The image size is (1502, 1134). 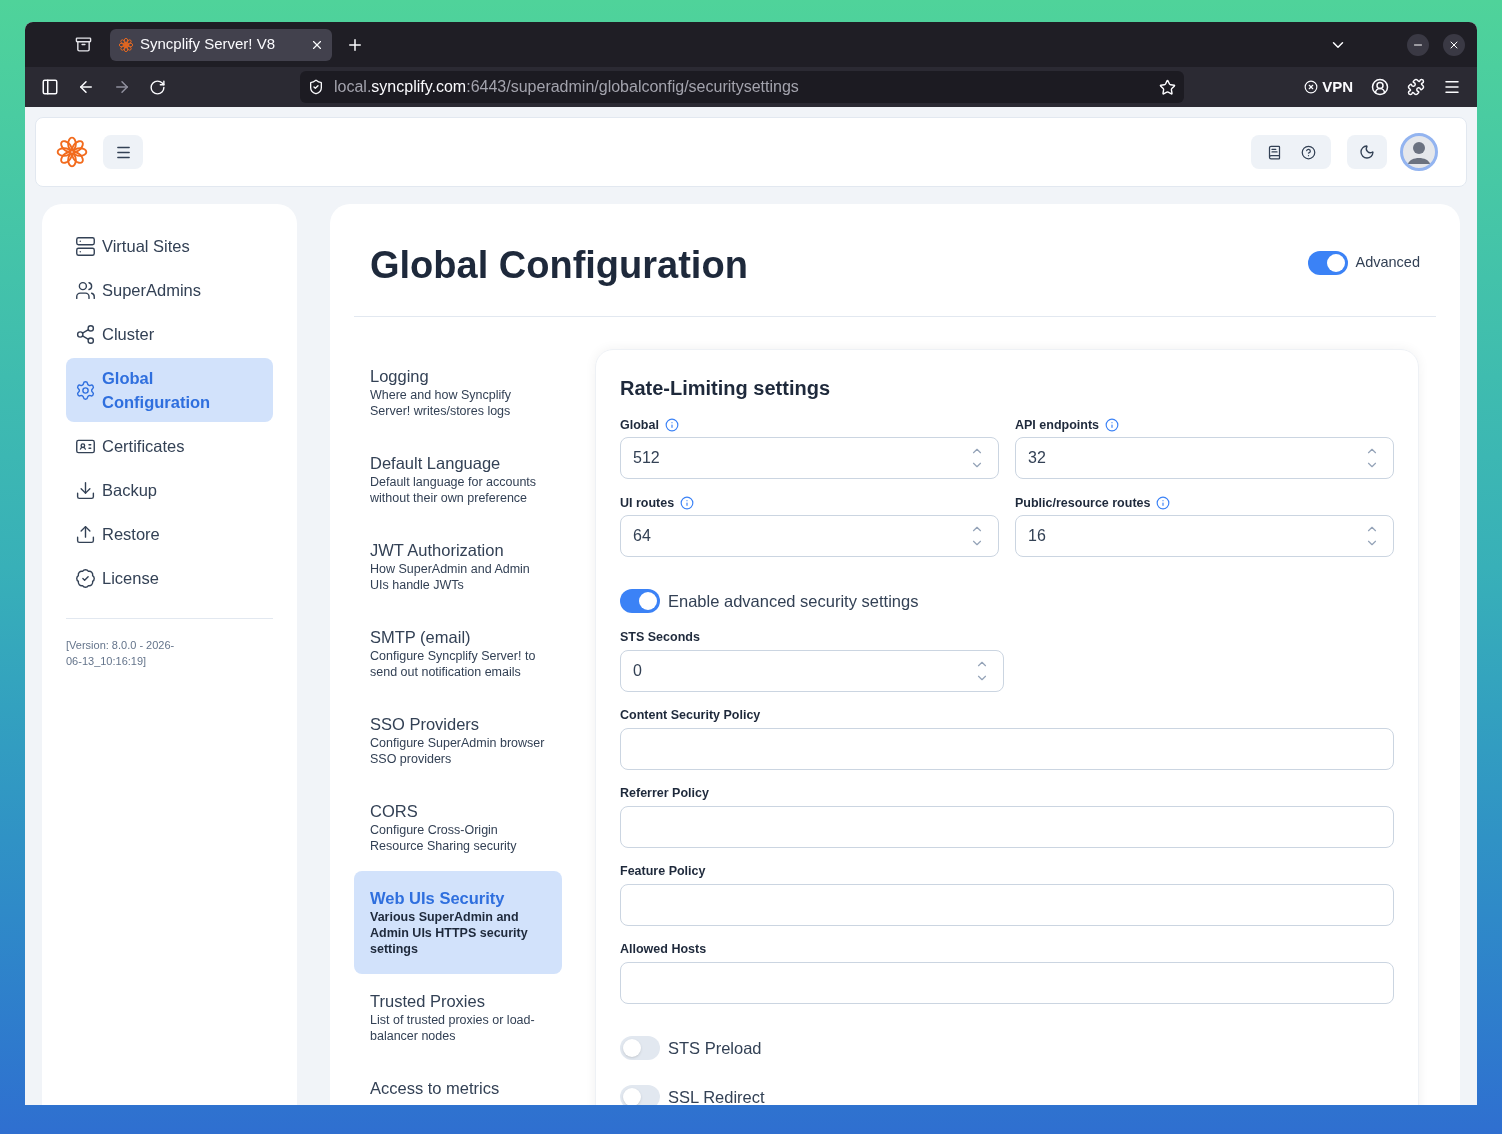 What do you see at coordinates (169, 246) in the screenshot?
I see `sidebar-item: Virtual Sites` at bounding box center [169, 246].